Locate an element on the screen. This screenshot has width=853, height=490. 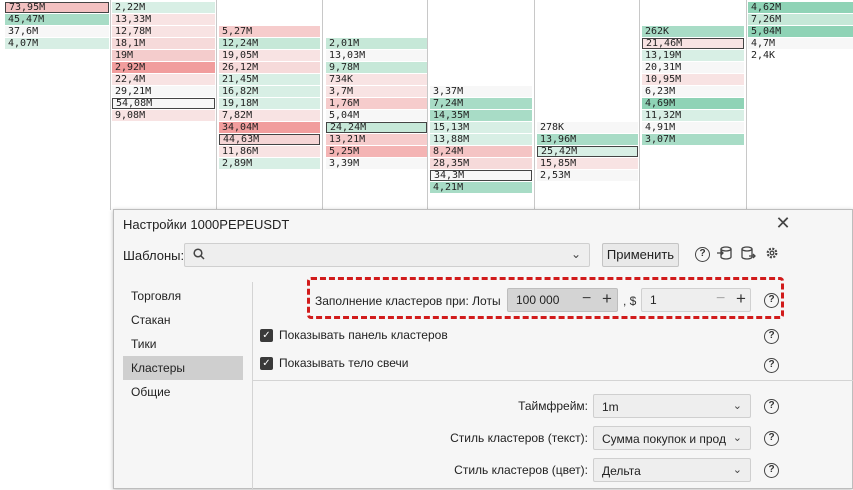
nav-item: Кластеры is located at coordinates (183, 368).